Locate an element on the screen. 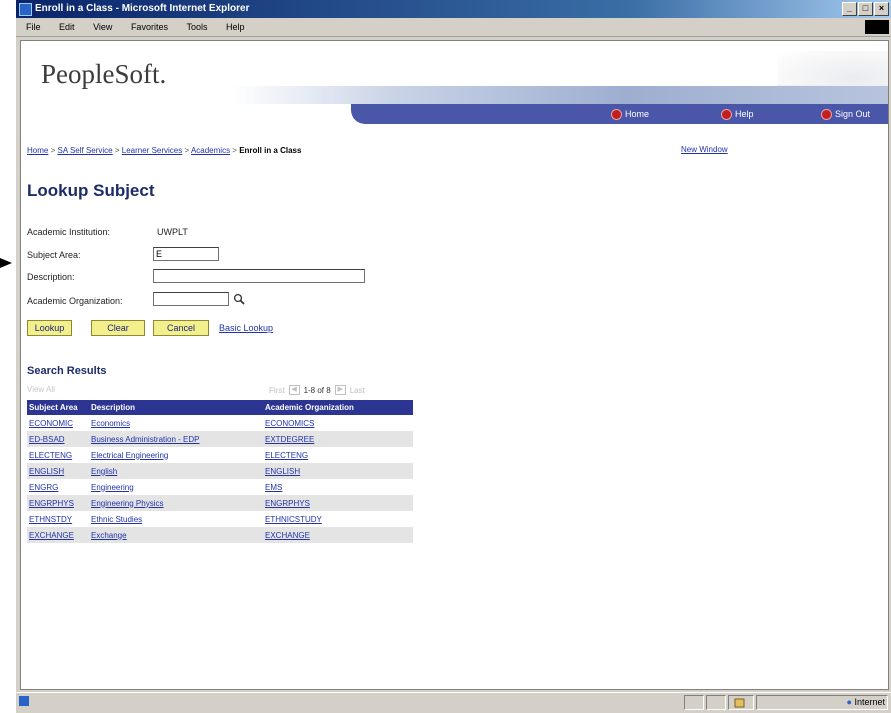  header-nav-bar: Home Help Sign Out is located at coordinates (619, 114).